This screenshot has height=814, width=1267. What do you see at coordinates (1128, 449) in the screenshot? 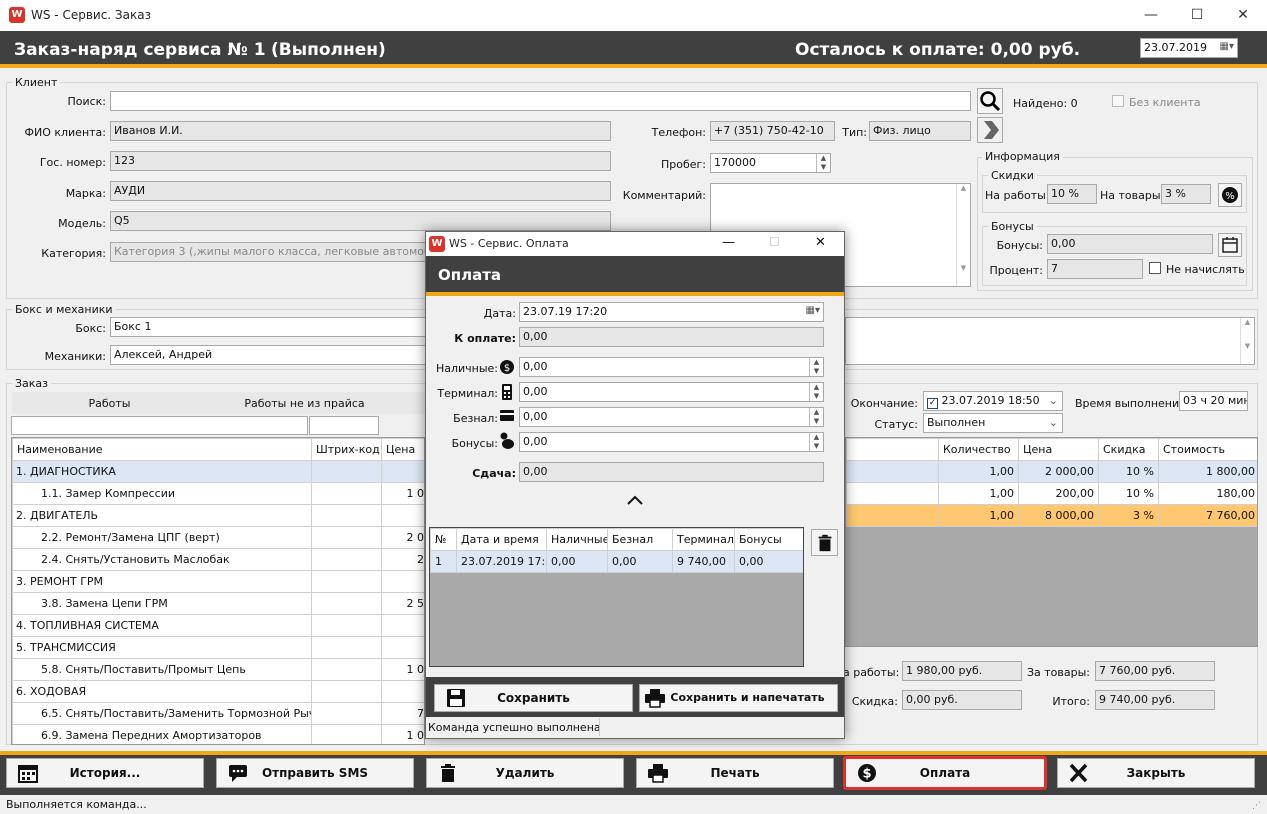
I see `col-discount: Скидка` at bounding box center [1128, 449].